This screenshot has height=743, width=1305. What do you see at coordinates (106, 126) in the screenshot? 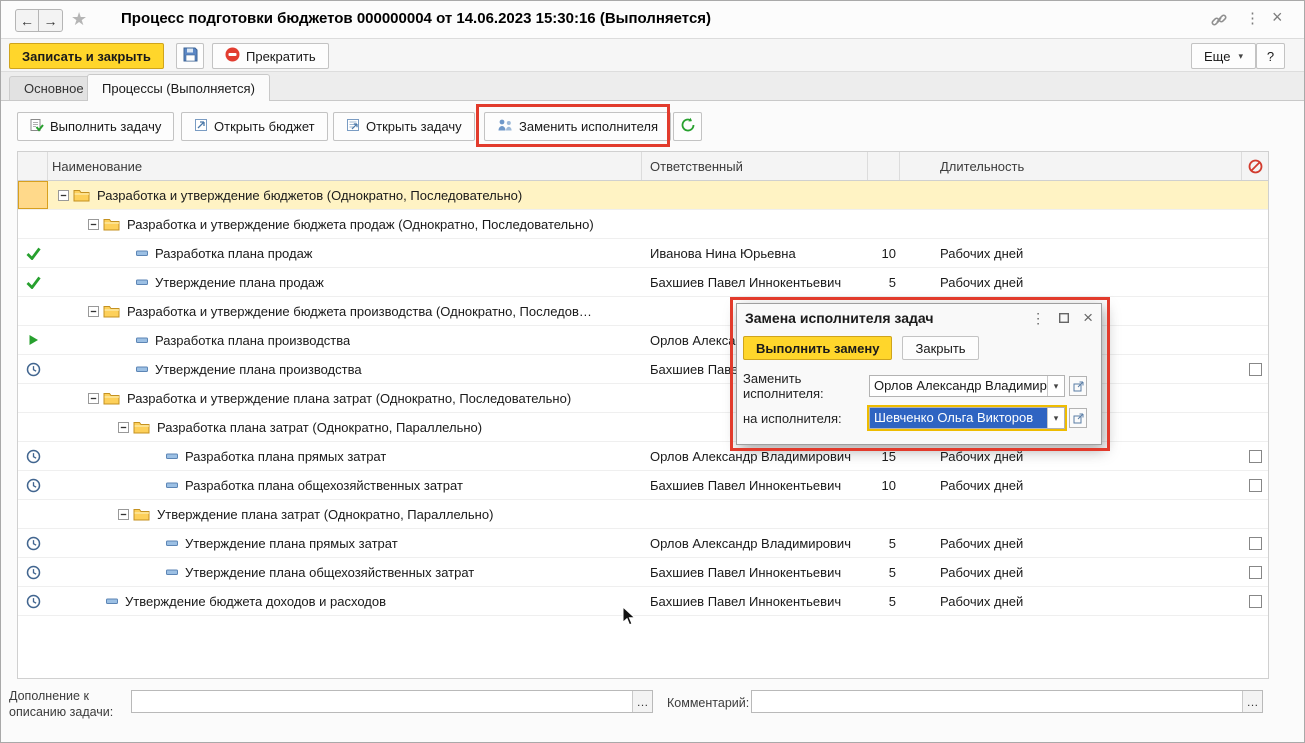
I see `execute-task-label: Выполнить задачу` at bounding box center [106, 126].